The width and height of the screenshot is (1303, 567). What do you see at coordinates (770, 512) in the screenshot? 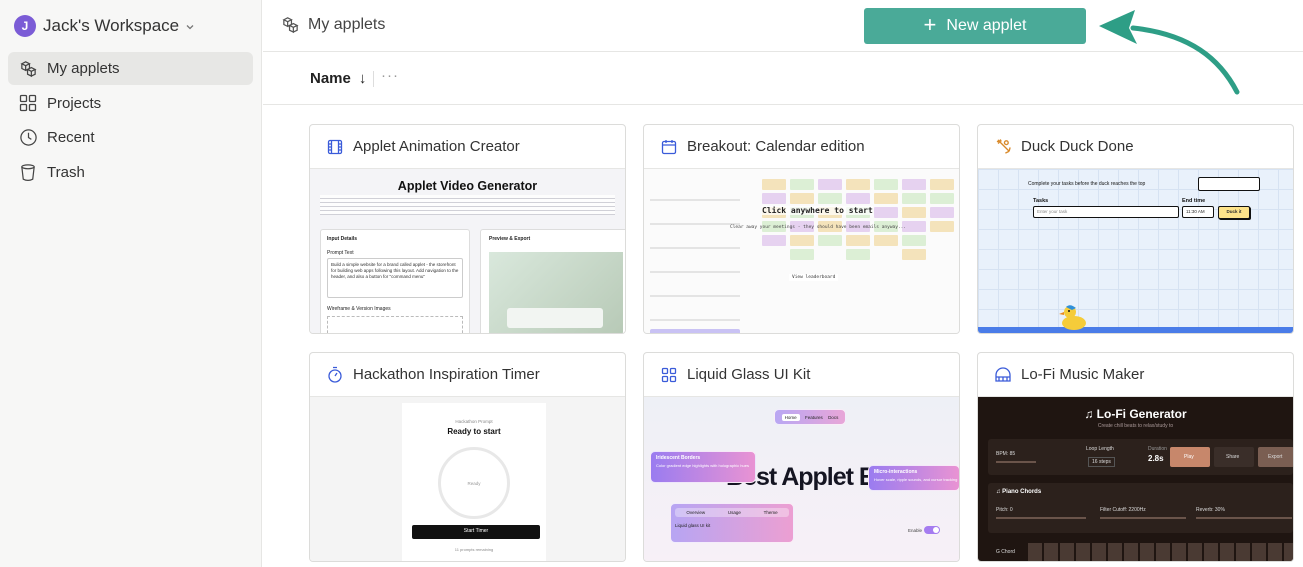
I see `glass-tab: Theme` at bounding box center [770, 512].